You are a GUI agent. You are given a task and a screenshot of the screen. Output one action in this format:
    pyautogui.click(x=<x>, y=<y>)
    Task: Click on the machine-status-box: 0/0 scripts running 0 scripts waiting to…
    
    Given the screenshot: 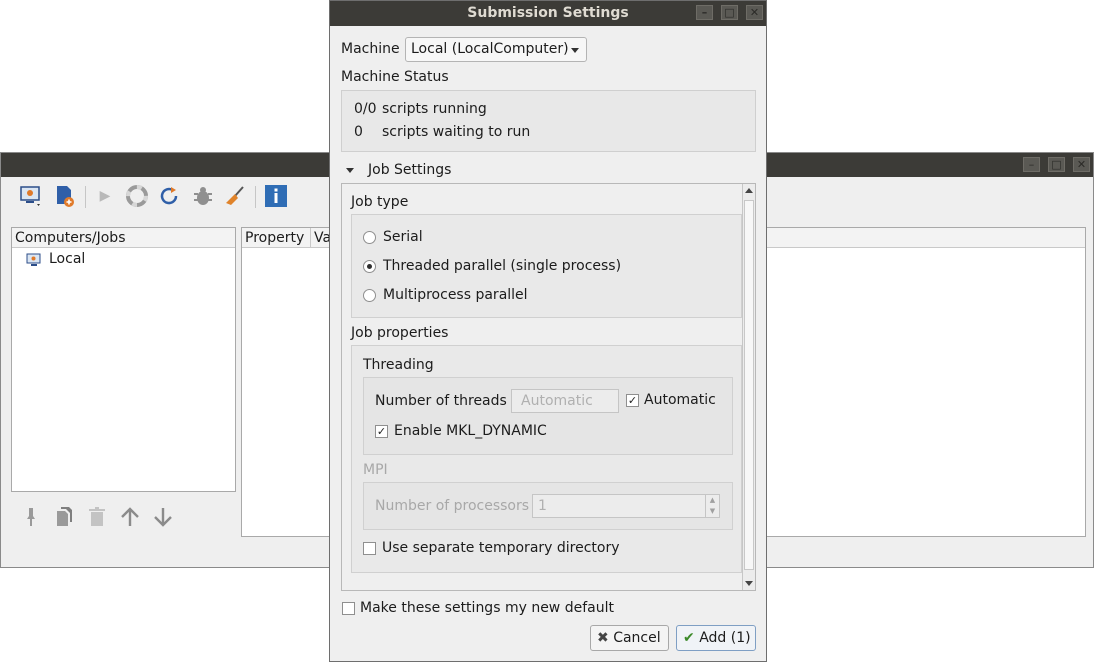 What is the action you would take?
    pyautogui.click(x=548, y=121)
    